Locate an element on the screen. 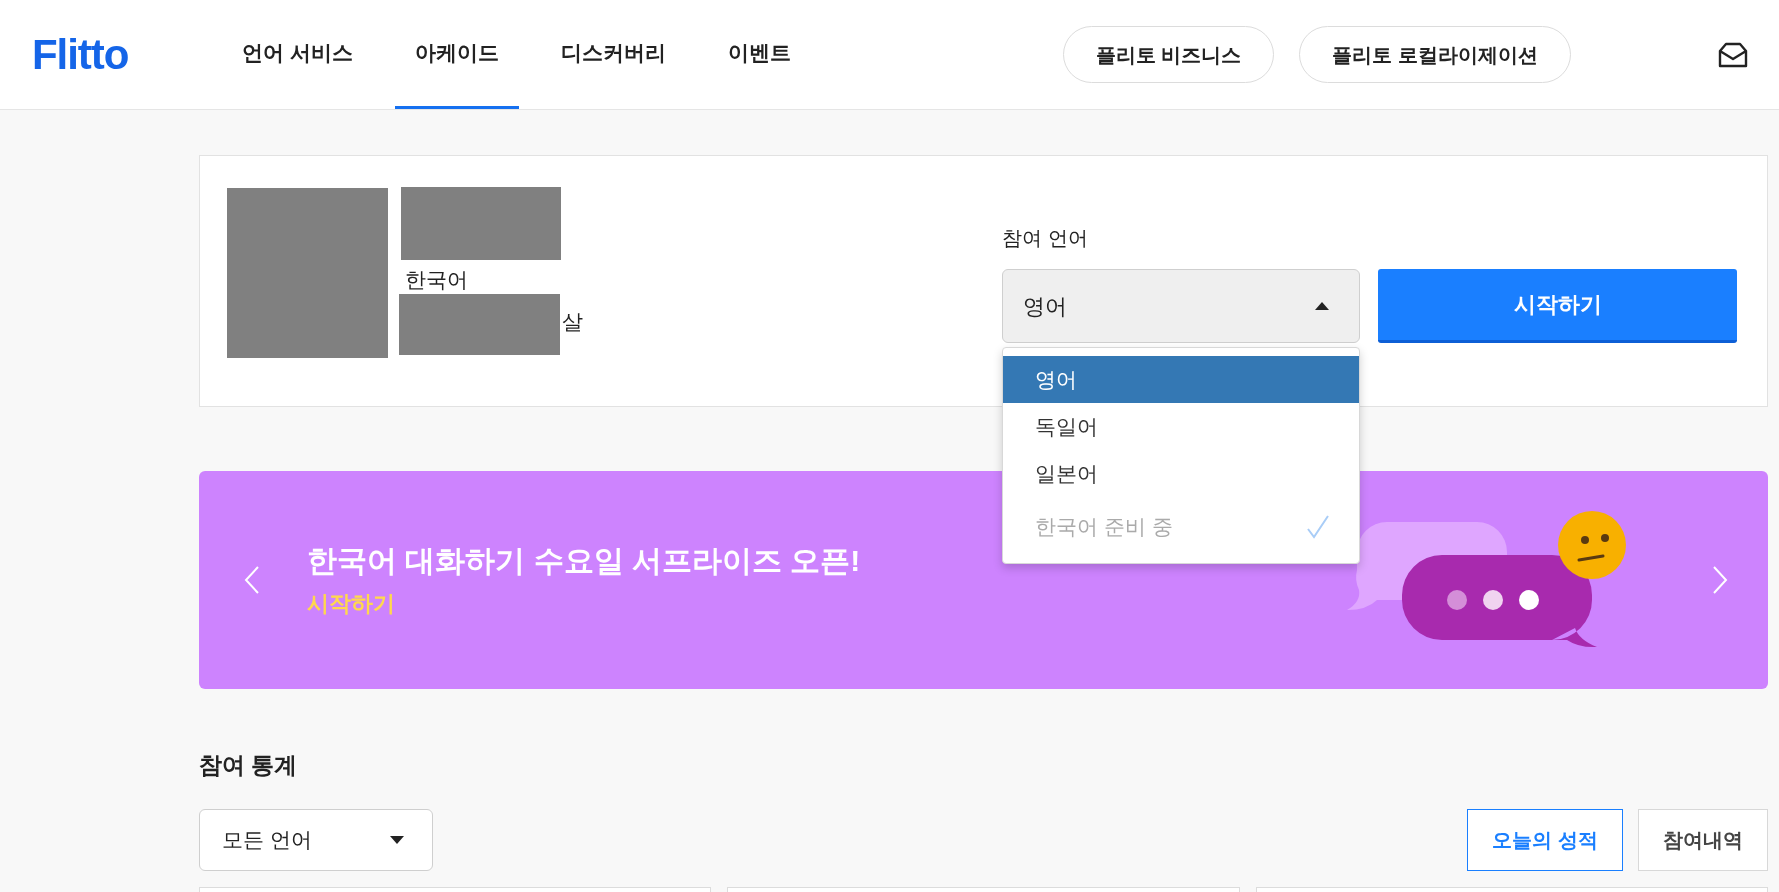  nav-tab: 이벤트 is located at coordinates (759, 54).